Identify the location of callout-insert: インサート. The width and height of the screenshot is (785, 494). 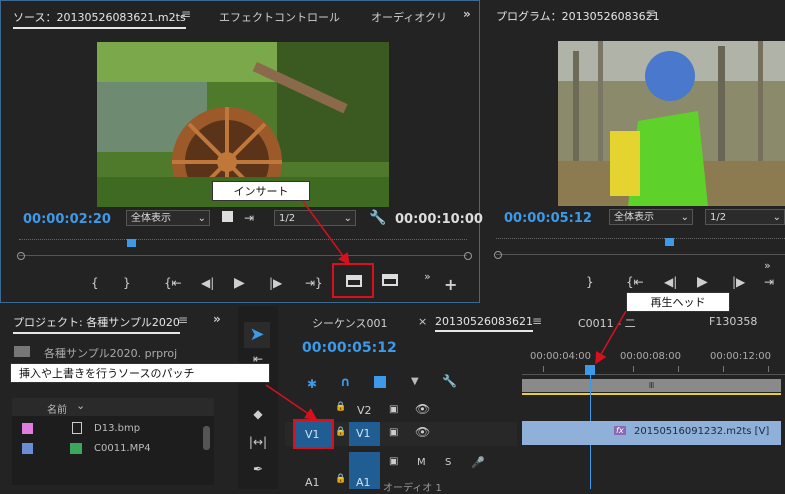
(261, 191).